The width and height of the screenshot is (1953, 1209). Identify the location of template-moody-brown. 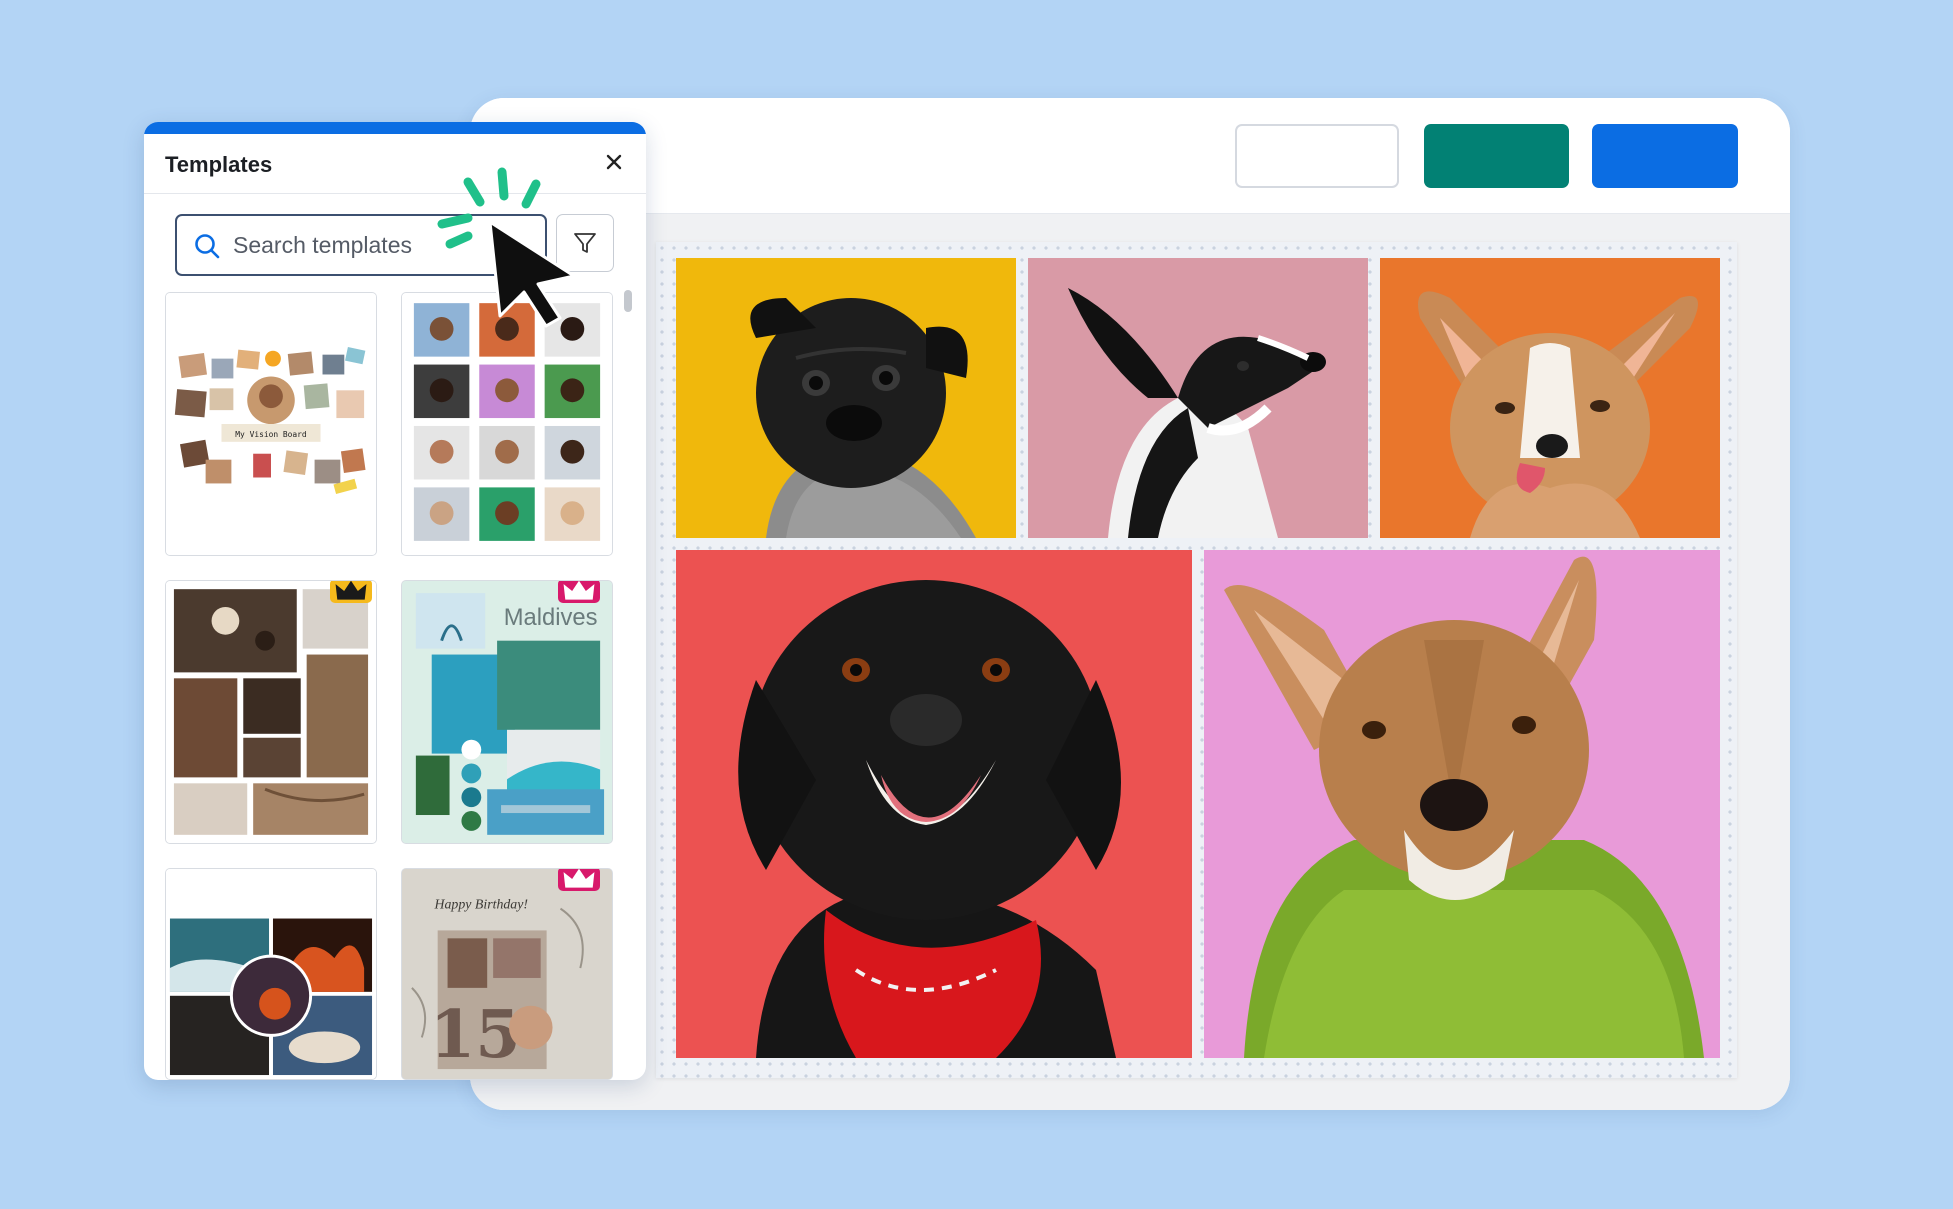
(271, 712).